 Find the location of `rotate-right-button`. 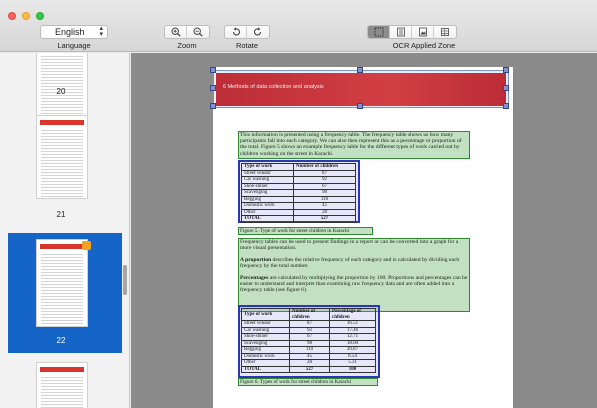

rotate-right-button is located at coordinates (258, 32).